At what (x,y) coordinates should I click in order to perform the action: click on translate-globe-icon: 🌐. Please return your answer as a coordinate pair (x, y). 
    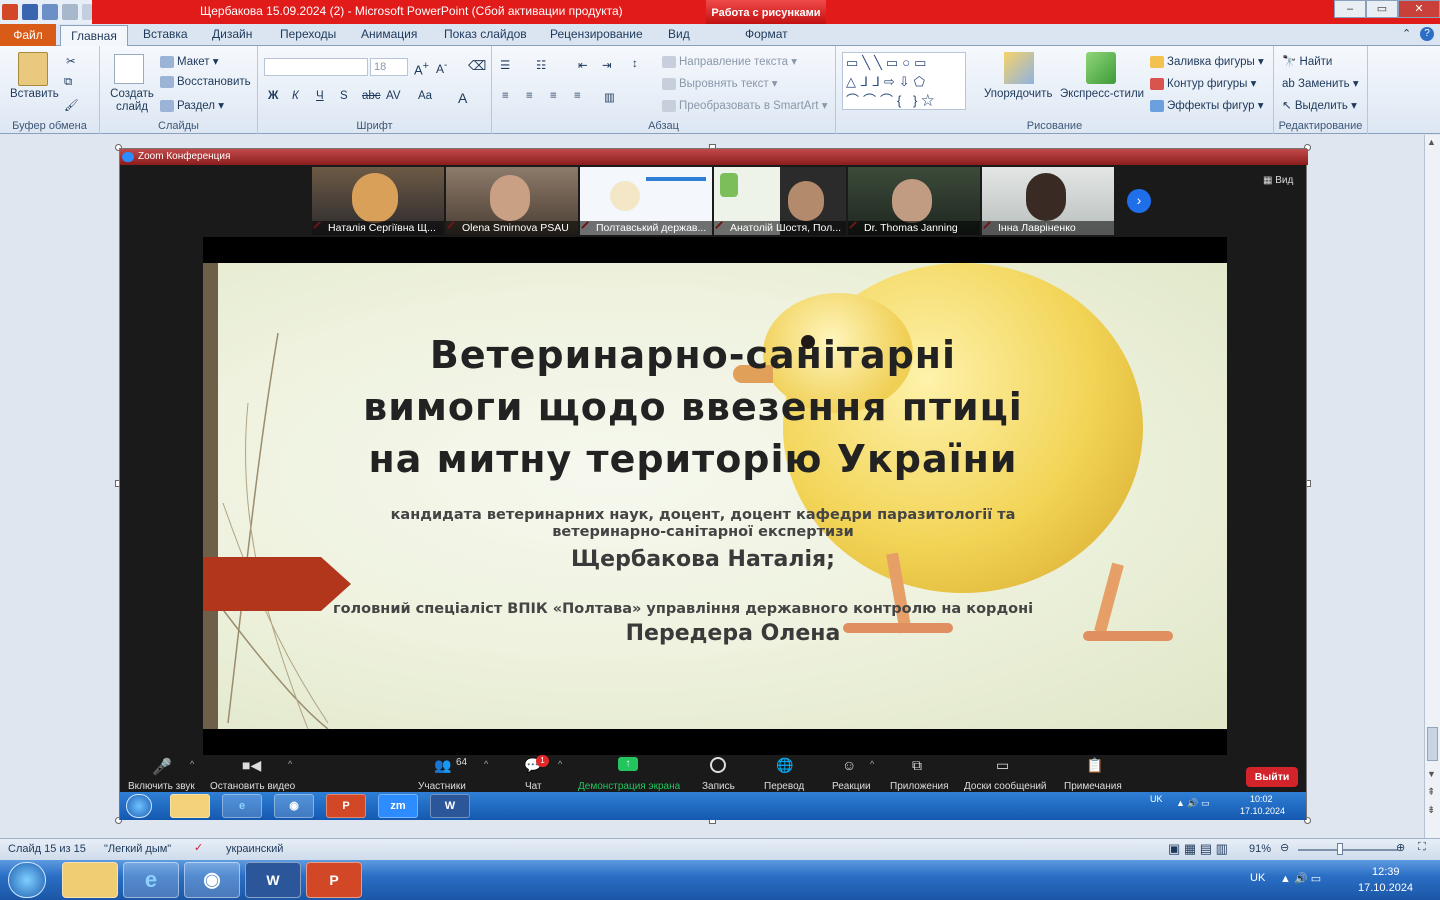
    Looking at the image, I should click on (785, 765).